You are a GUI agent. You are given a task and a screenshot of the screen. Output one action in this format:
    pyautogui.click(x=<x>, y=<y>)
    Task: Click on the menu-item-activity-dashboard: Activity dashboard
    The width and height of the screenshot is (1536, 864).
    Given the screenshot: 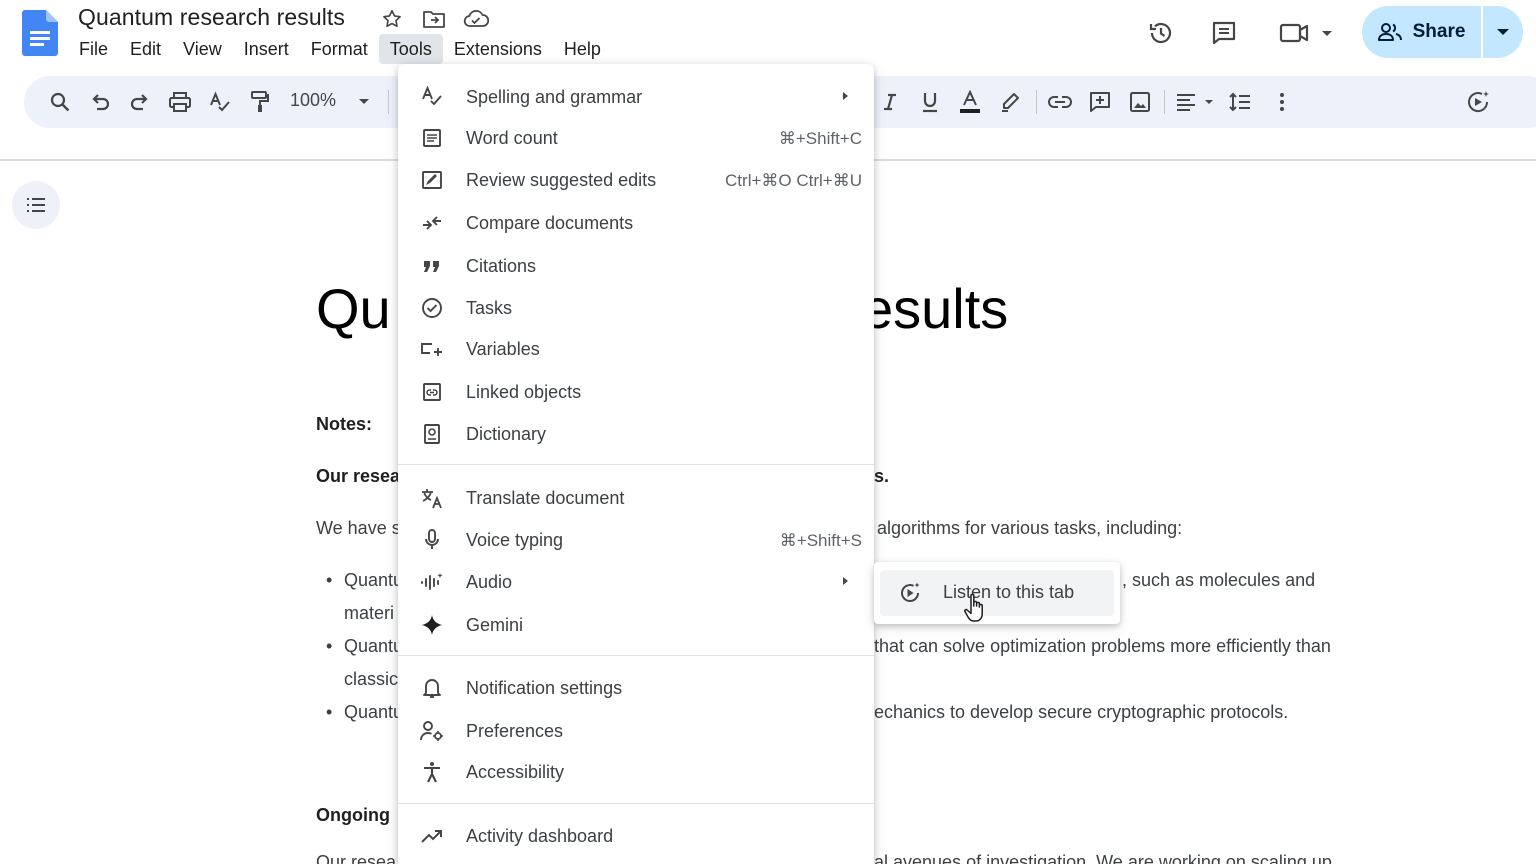 What is the action you would take?
    pyautogui.click(x=636, y=836)
    